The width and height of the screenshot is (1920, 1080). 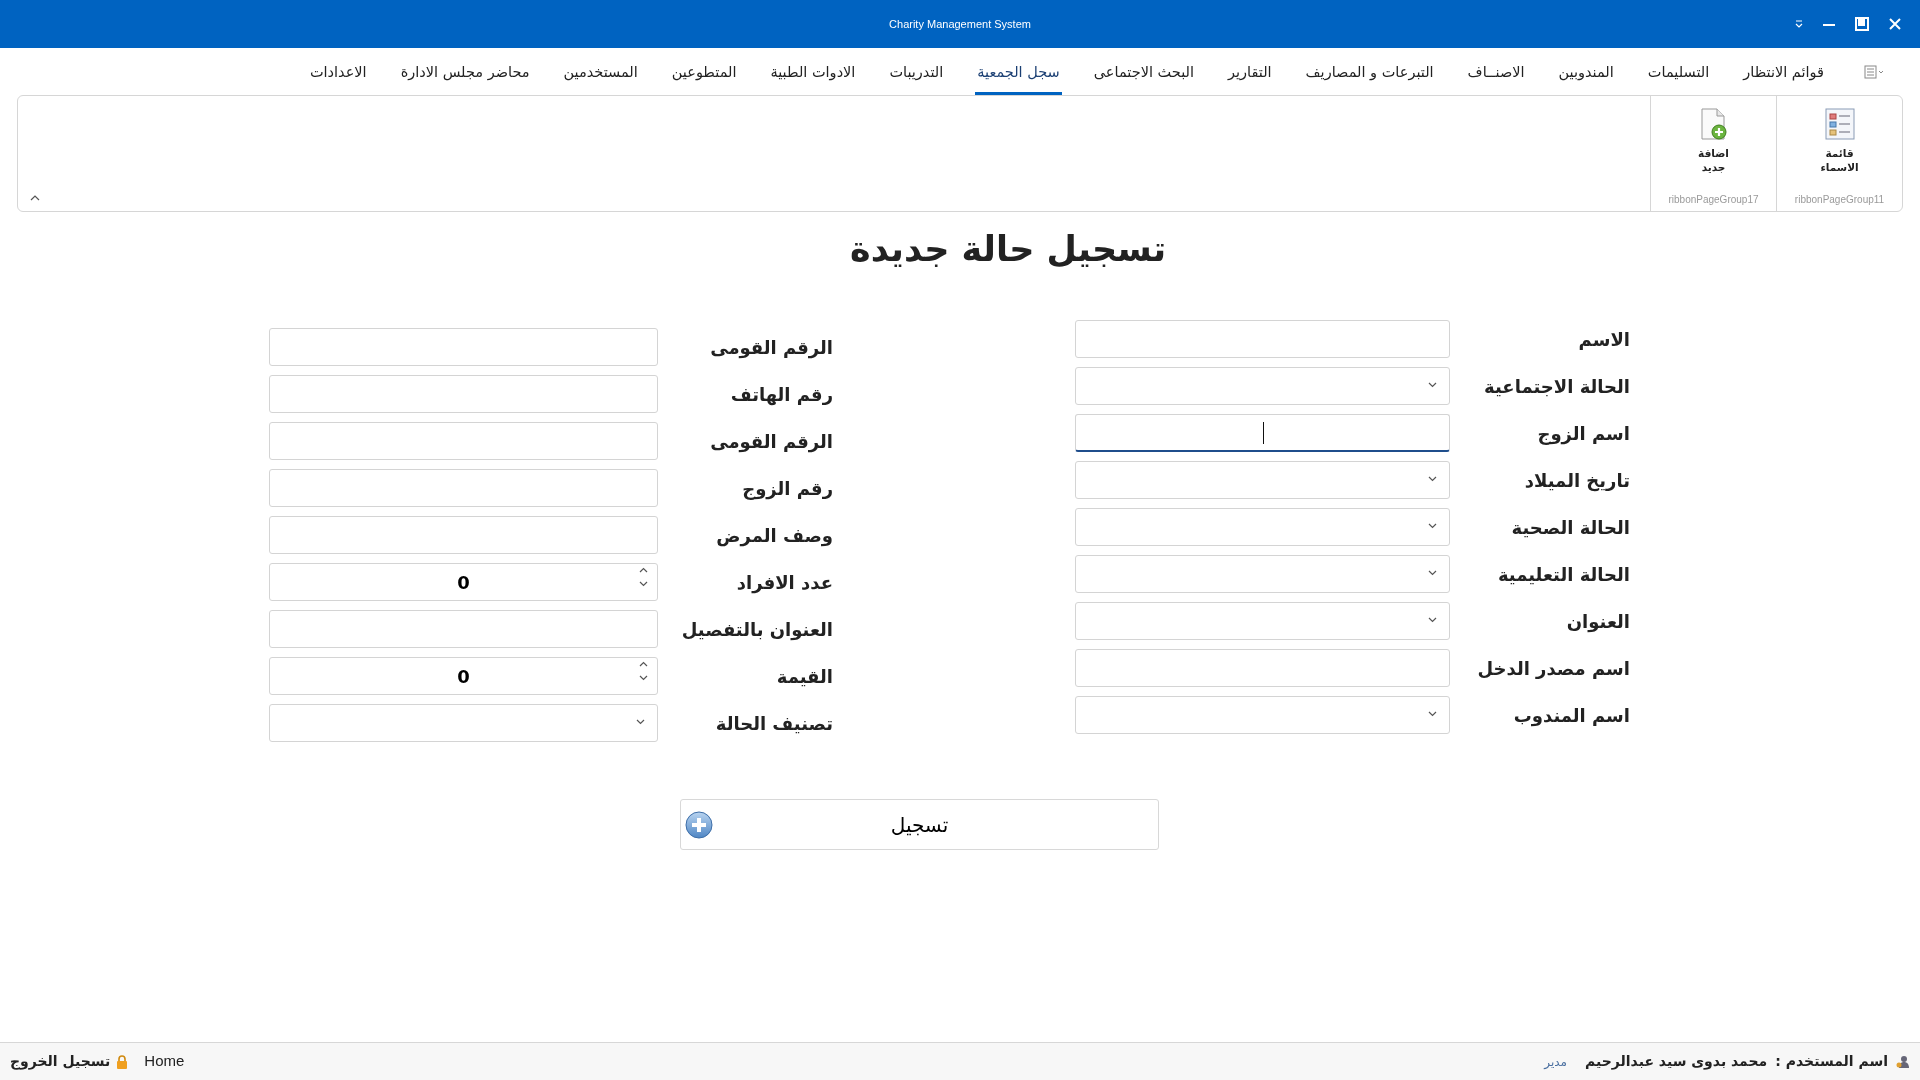 What do you see at coordinates (164, 1061) in the screenshot?
I see `home-link: Home` at bounding box center [164, 1061].